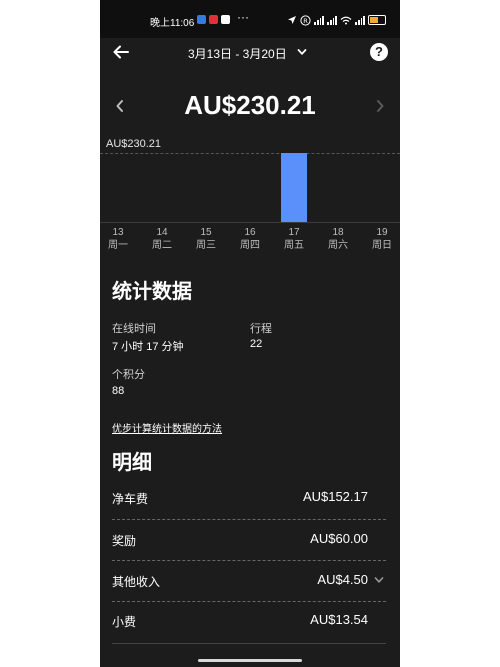  What do you see at coordinates (128, 375) in the screenshot?
I see `points-label: 个积分` at bounding box center [128, 375].